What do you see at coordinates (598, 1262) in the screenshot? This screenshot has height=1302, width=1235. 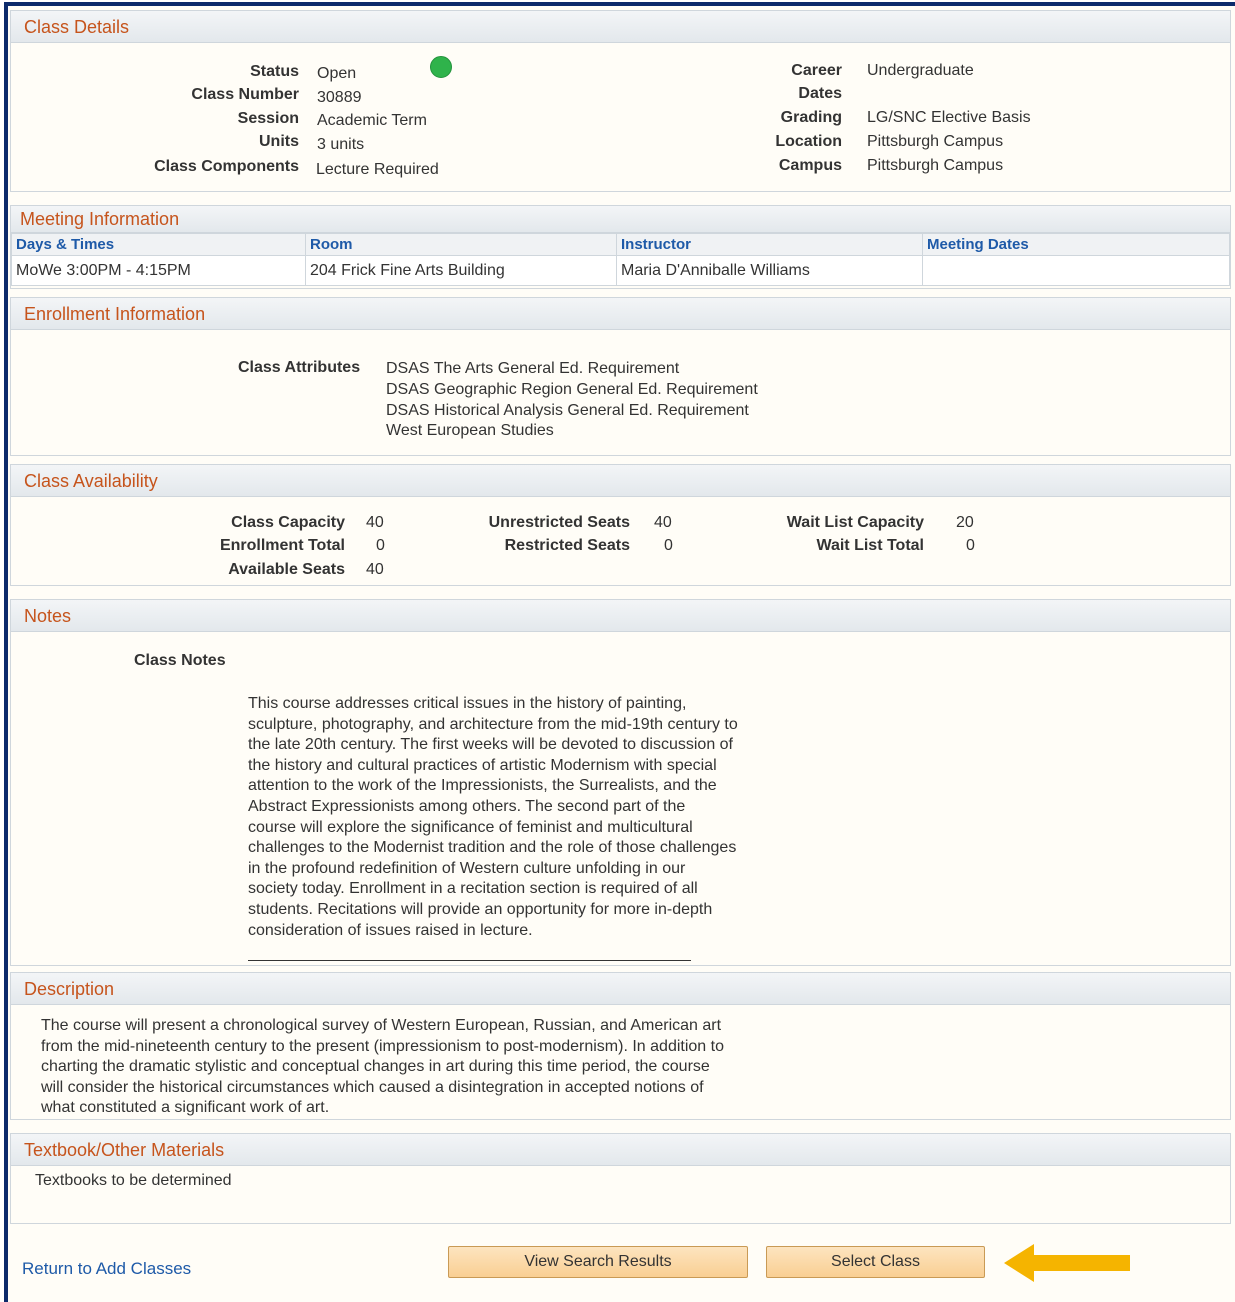 I see `view-search-results-button: View Search Results` at bounding box center [598, 1262].